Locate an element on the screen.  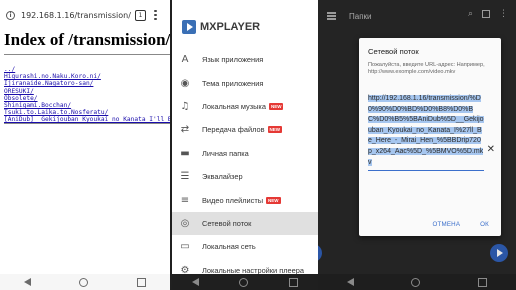
menu-item-local-network: ▭ Локальная сеть is located at coordinates (245, 246).